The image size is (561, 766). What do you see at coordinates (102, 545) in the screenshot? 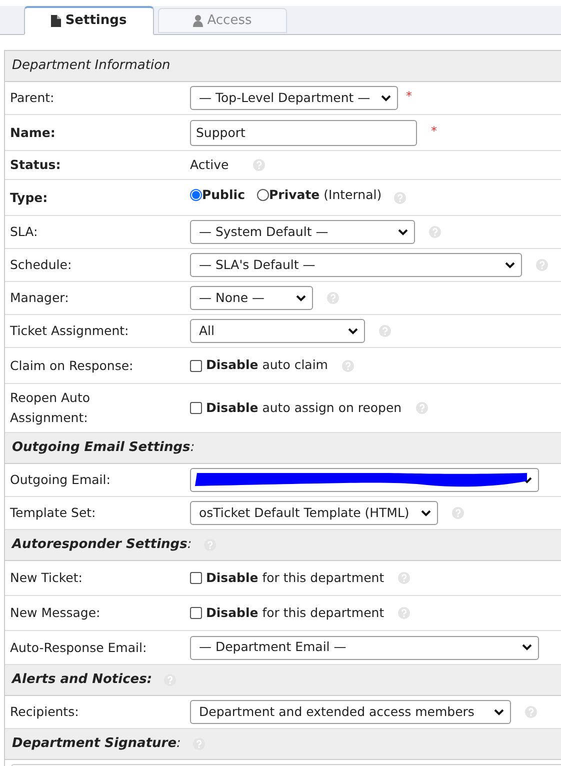
I see `section-title: Autoresponder Settings:` at bounding box center [102, 545].